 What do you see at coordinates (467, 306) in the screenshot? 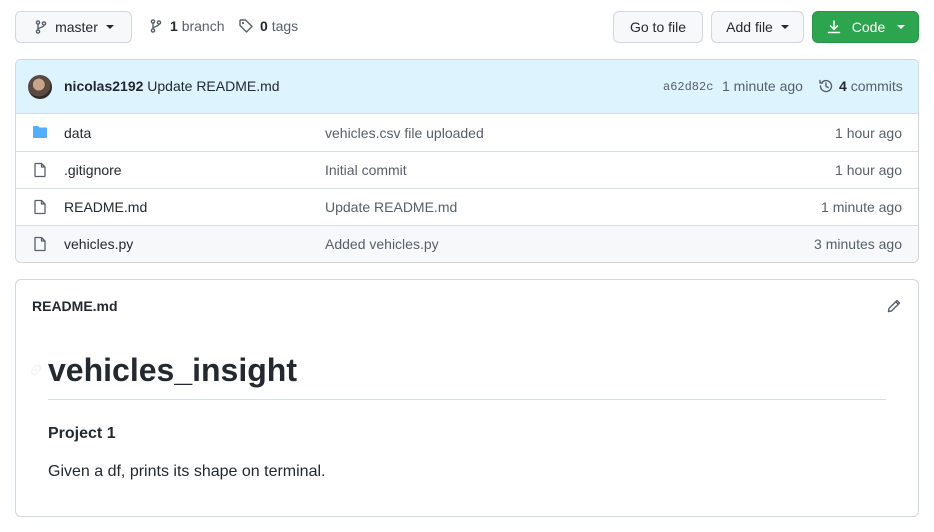
I see `readme-header: README.md` at bounding box center [467, 306].